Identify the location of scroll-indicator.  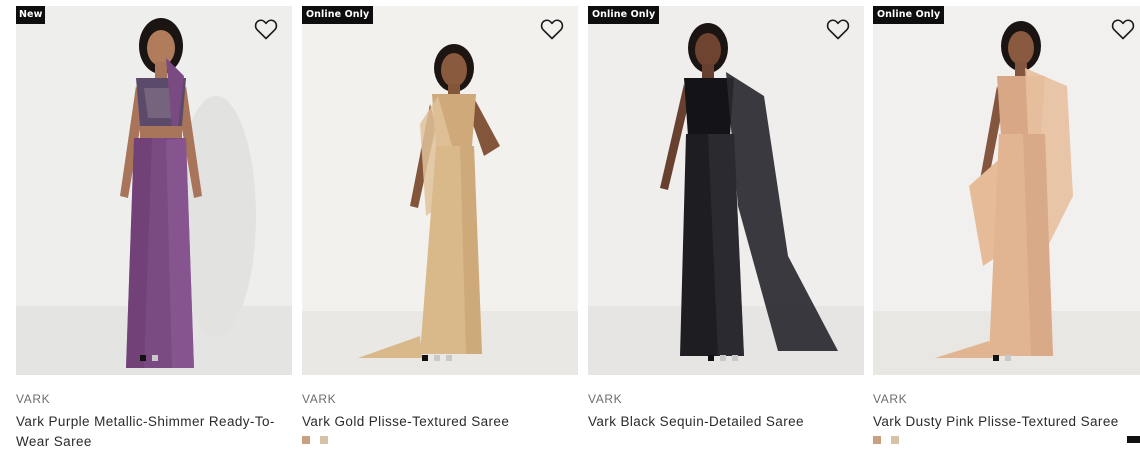
(1133, 439).